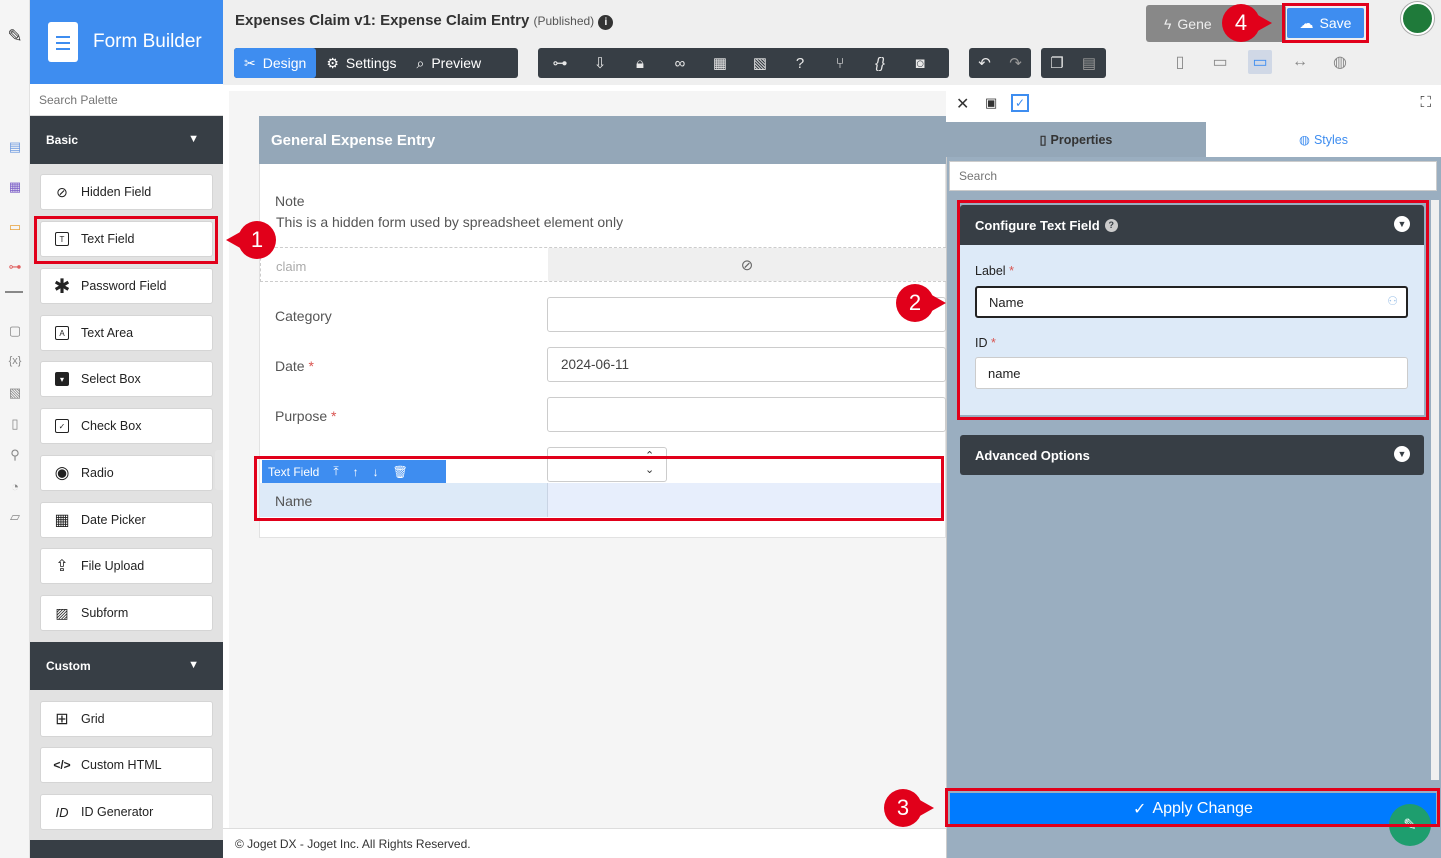 The height and width of the screenshot is (858, 1441). I want to click on process-icon: ⊶, so click(15, 267).